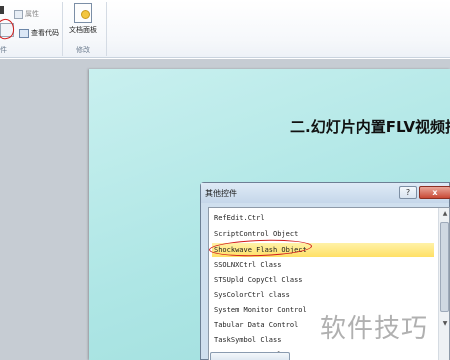 This screenshot has height=360, width=450. What do you see at coordinates (408, 192) in the screenshot?
I see `help-button: ?` at bounding box center [408, 192].